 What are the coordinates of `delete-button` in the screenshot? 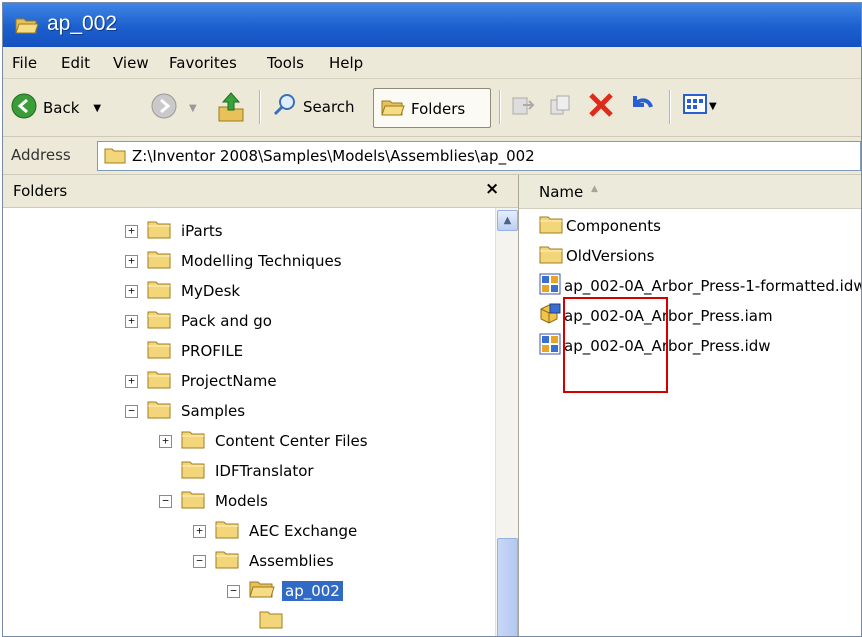 It's located at (601, 107).